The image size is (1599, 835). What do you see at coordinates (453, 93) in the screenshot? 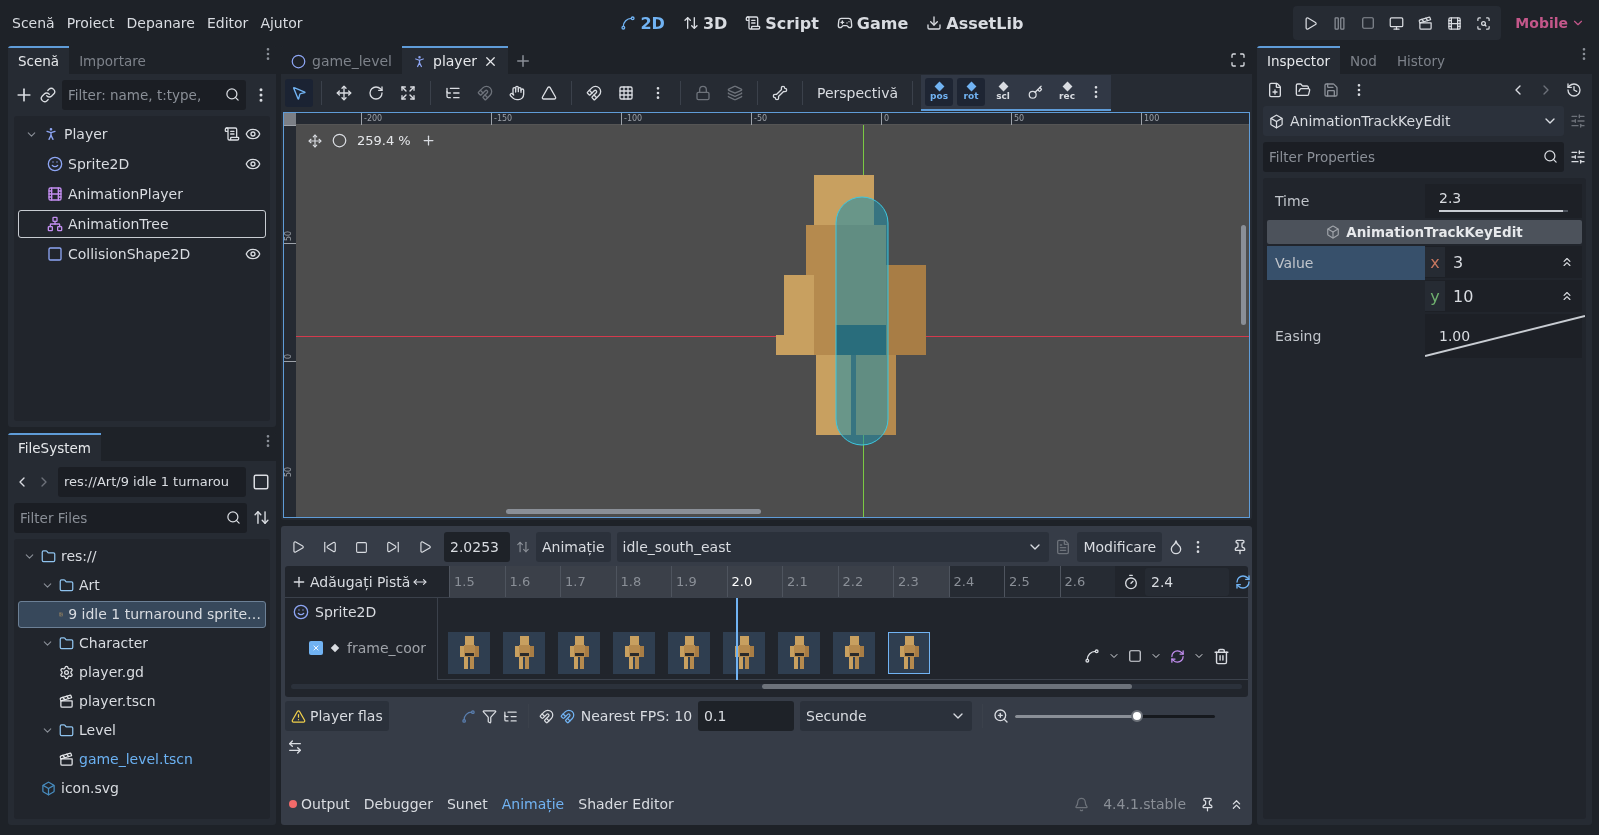
I see `list-select-icon` at bounding box center [453, 93].